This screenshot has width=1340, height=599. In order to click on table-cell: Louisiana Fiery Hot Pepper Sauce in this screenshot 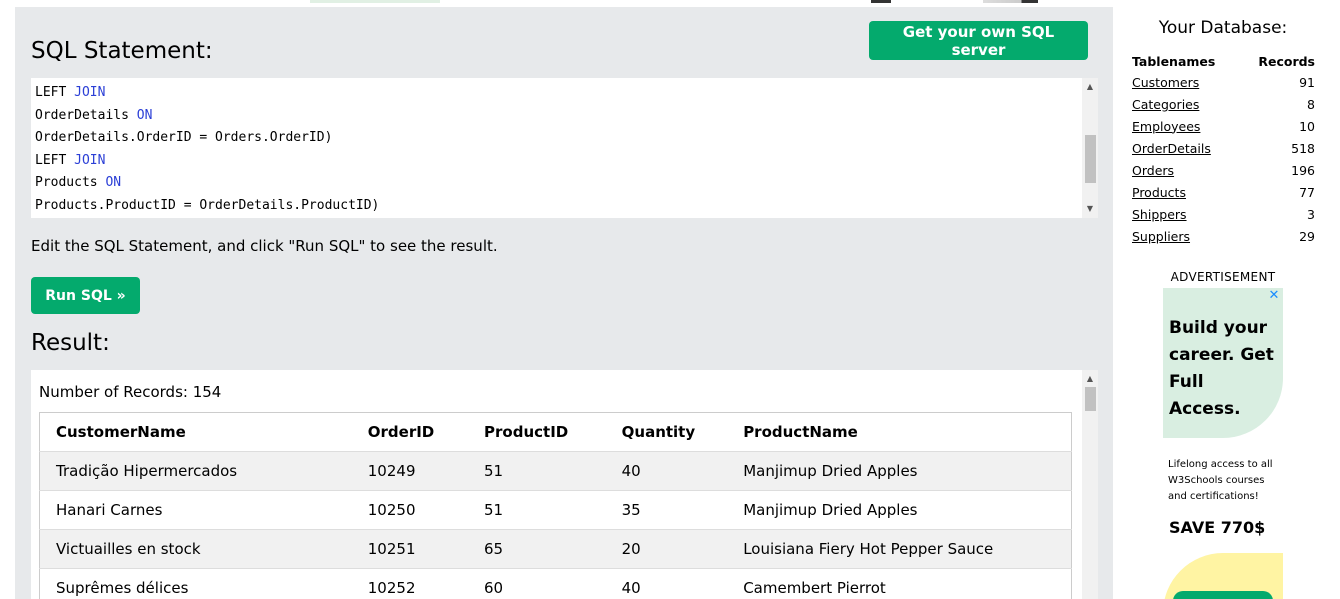, I will do `click(899, 549)`.